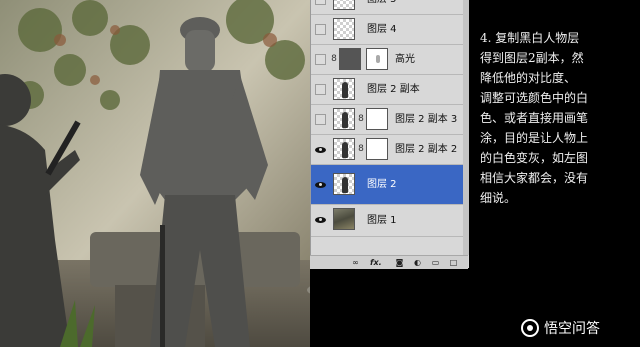 The width and height of the screenshot is (640, 347). I want to click on layer-row: 图层 2 副本, so click(390, 90).